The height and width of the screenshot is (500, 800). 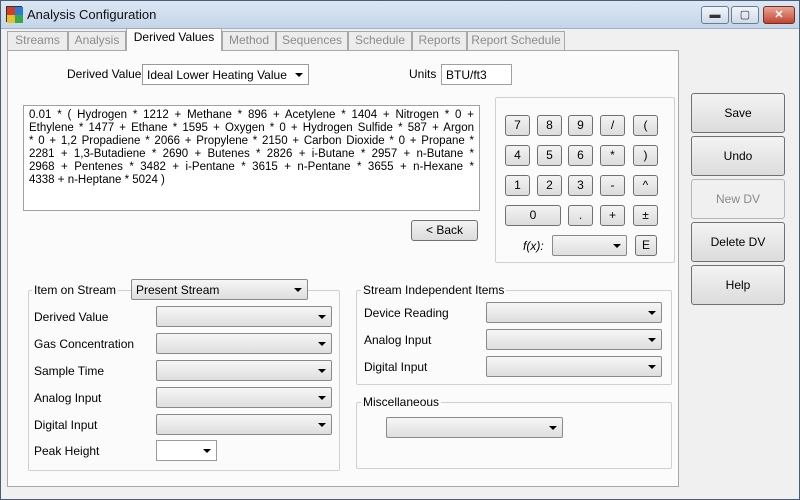 What do you see at coordinates (580, 185) in the screenshot?
I see `key-3: 3` at bounding box center [580, 185].